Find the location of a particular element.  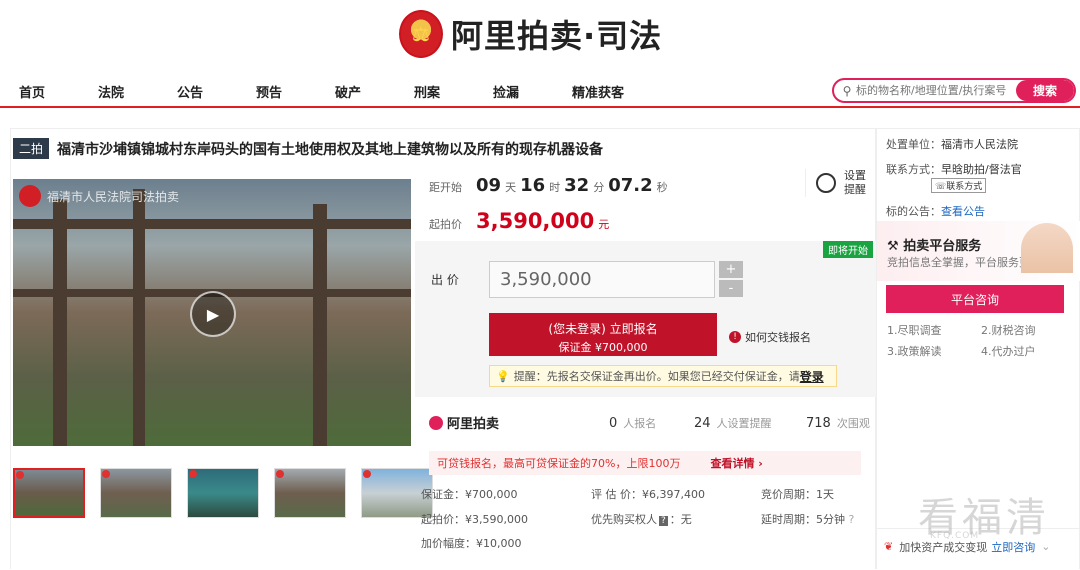

countdown-label: 距开始 is located at coordinates (445, 187).